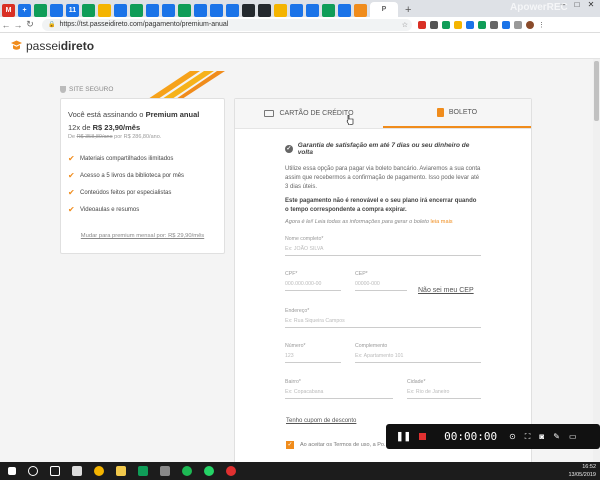 The image size is (600, 480). Describe the element at coordinates (187, 471) in the screenshot. I see `spotify-icon` at that location.